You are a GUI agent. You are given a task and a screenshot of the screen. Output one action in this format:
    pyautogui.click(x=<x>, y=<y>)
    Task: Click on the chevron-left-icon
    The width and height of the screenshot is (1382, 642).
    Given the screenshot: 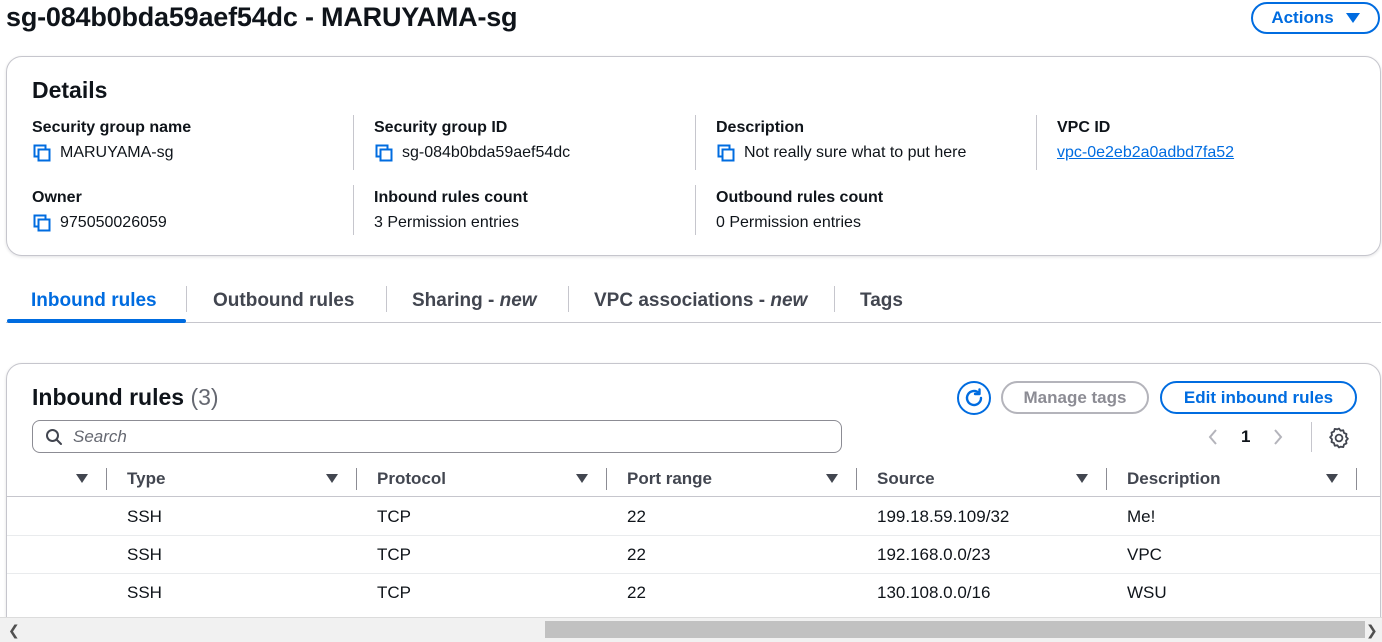 What is the action you would take?
    pyautogui.click(x=1213, y=437)
    